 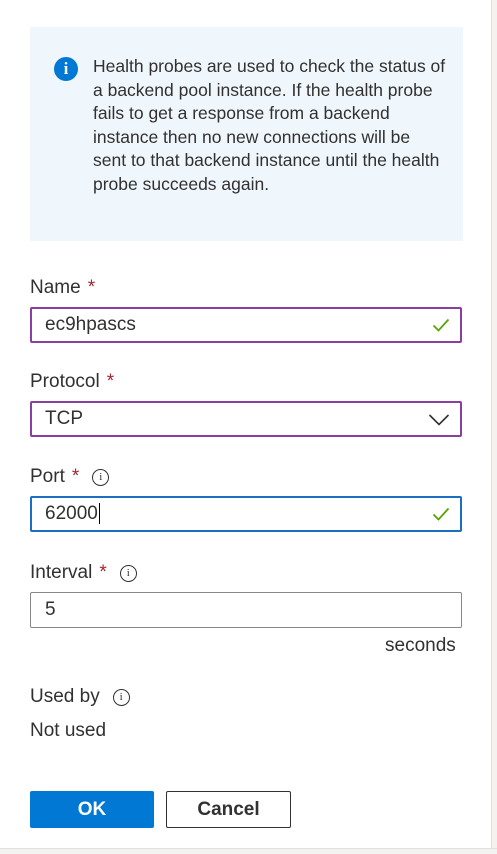 I want to click on used-by-label-text: Used by, so click(x=65, y=696).